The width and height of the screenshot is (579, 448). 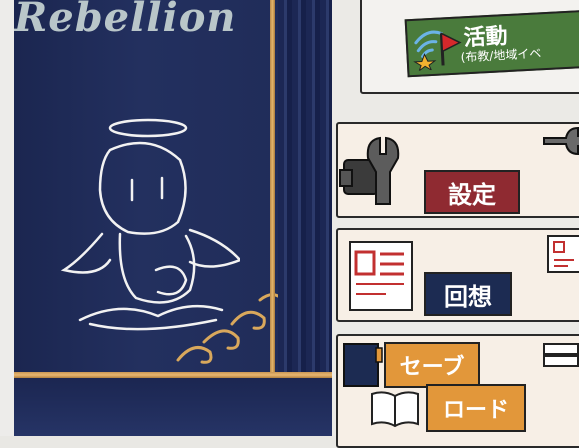 I want to click on settings-button: 設定, so click(x=472, y=192).